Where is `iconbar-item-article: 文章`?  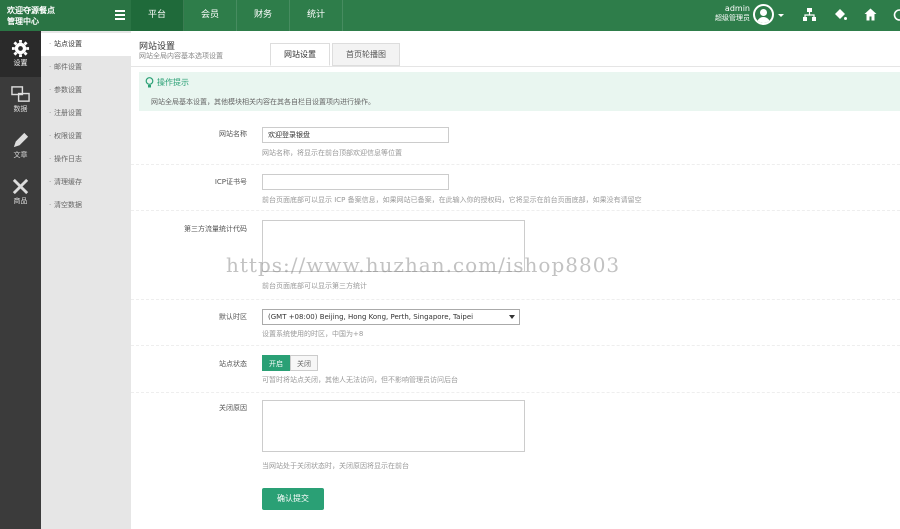
iconbar-item-article: 文章 is located at coordinates (20, 146).